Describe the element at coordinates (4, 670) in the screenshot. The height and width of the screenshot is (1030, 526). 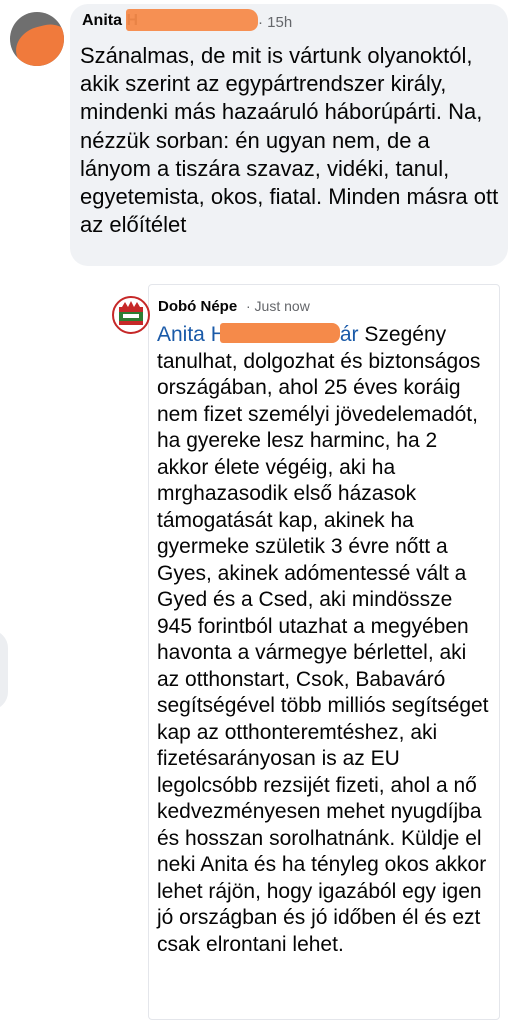
I see `adjacent-panel-edge` at that location.